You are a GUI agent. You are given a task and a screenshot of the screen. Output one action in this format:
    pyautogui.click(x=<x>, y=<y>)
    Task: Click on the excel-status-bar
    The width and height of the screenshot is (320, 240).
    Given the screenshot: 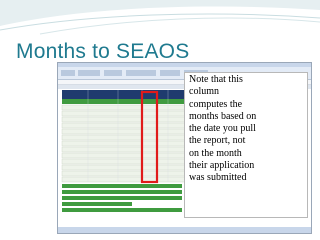 What is the action you would take?
    pyautogui.click(x=184, y=230)
    